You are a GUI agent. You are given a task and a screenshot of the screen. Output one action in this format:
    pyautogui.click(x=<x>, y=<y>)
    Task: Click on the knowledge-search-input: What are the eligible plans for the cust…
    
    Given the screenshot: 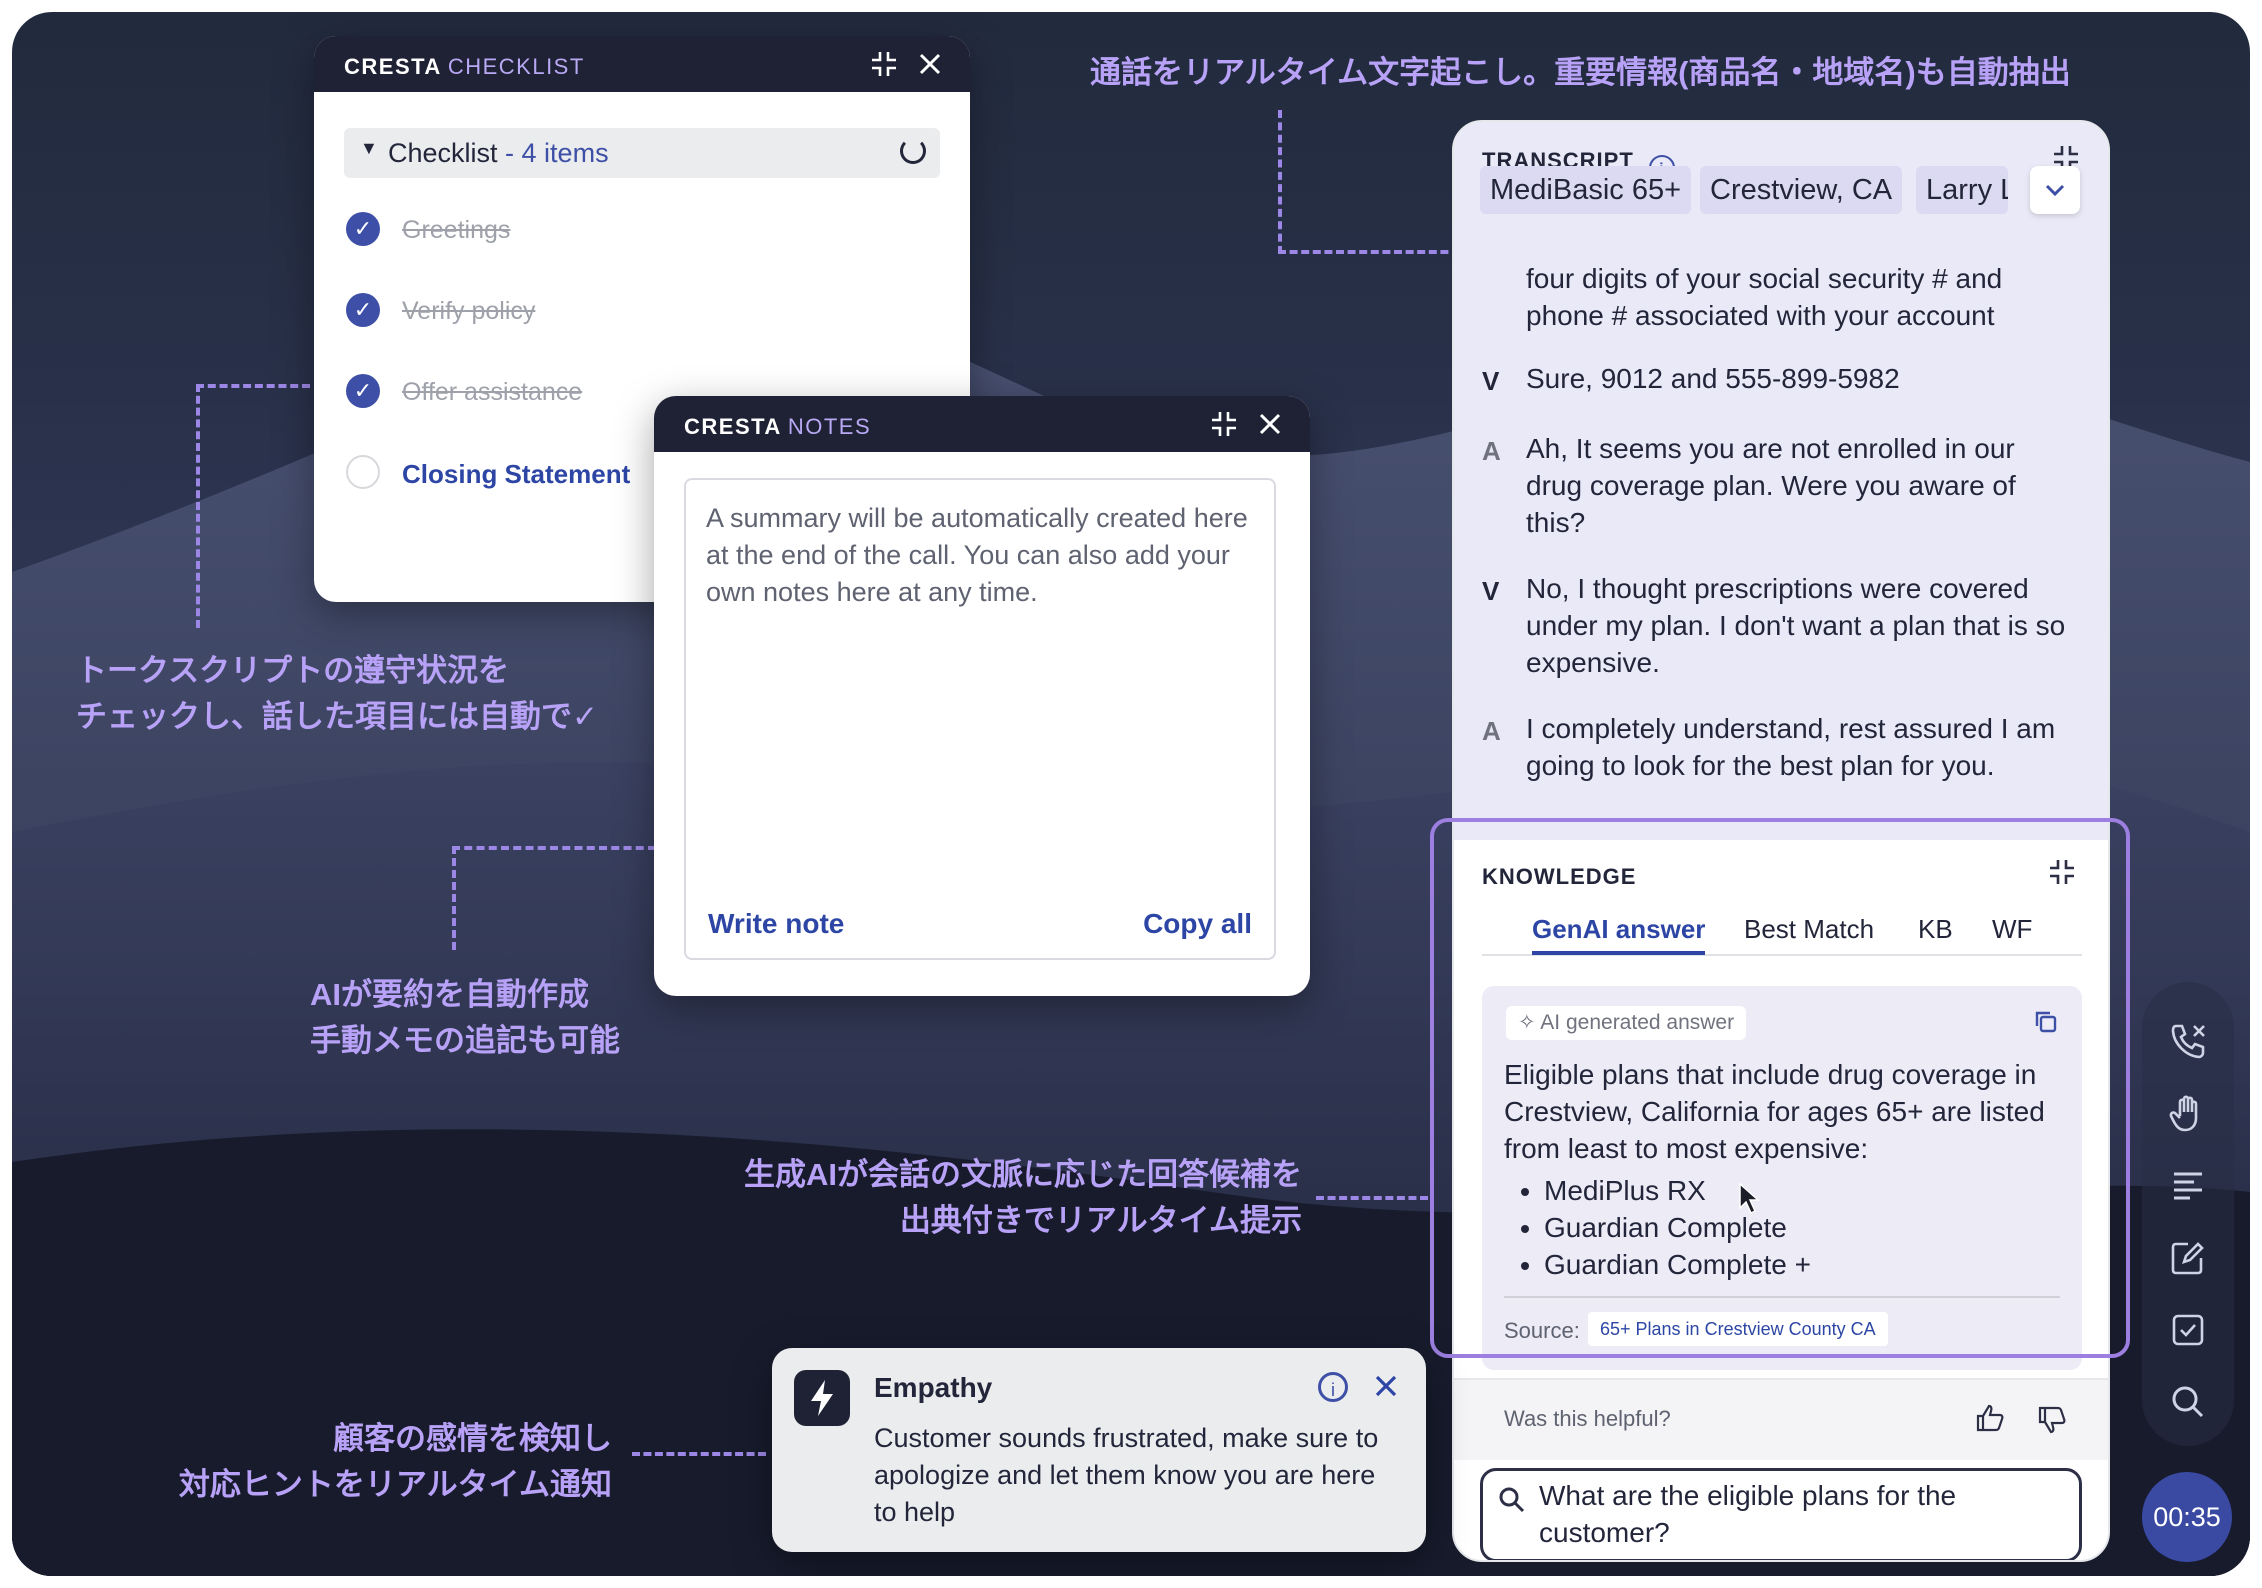 What is the action you would take?
    pyautogui.click(x=1781, y=1514)
    